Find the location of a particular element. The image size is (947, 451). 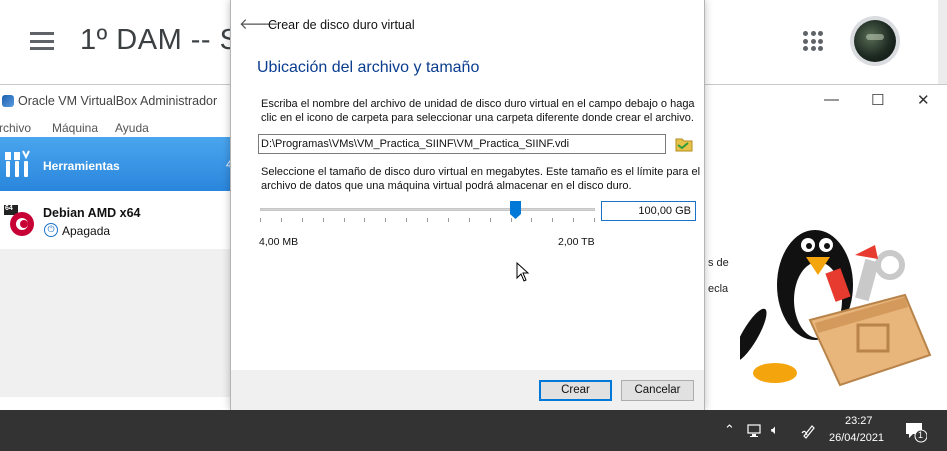

virtualbox-logo-icon is located at coordinates (8, 101).